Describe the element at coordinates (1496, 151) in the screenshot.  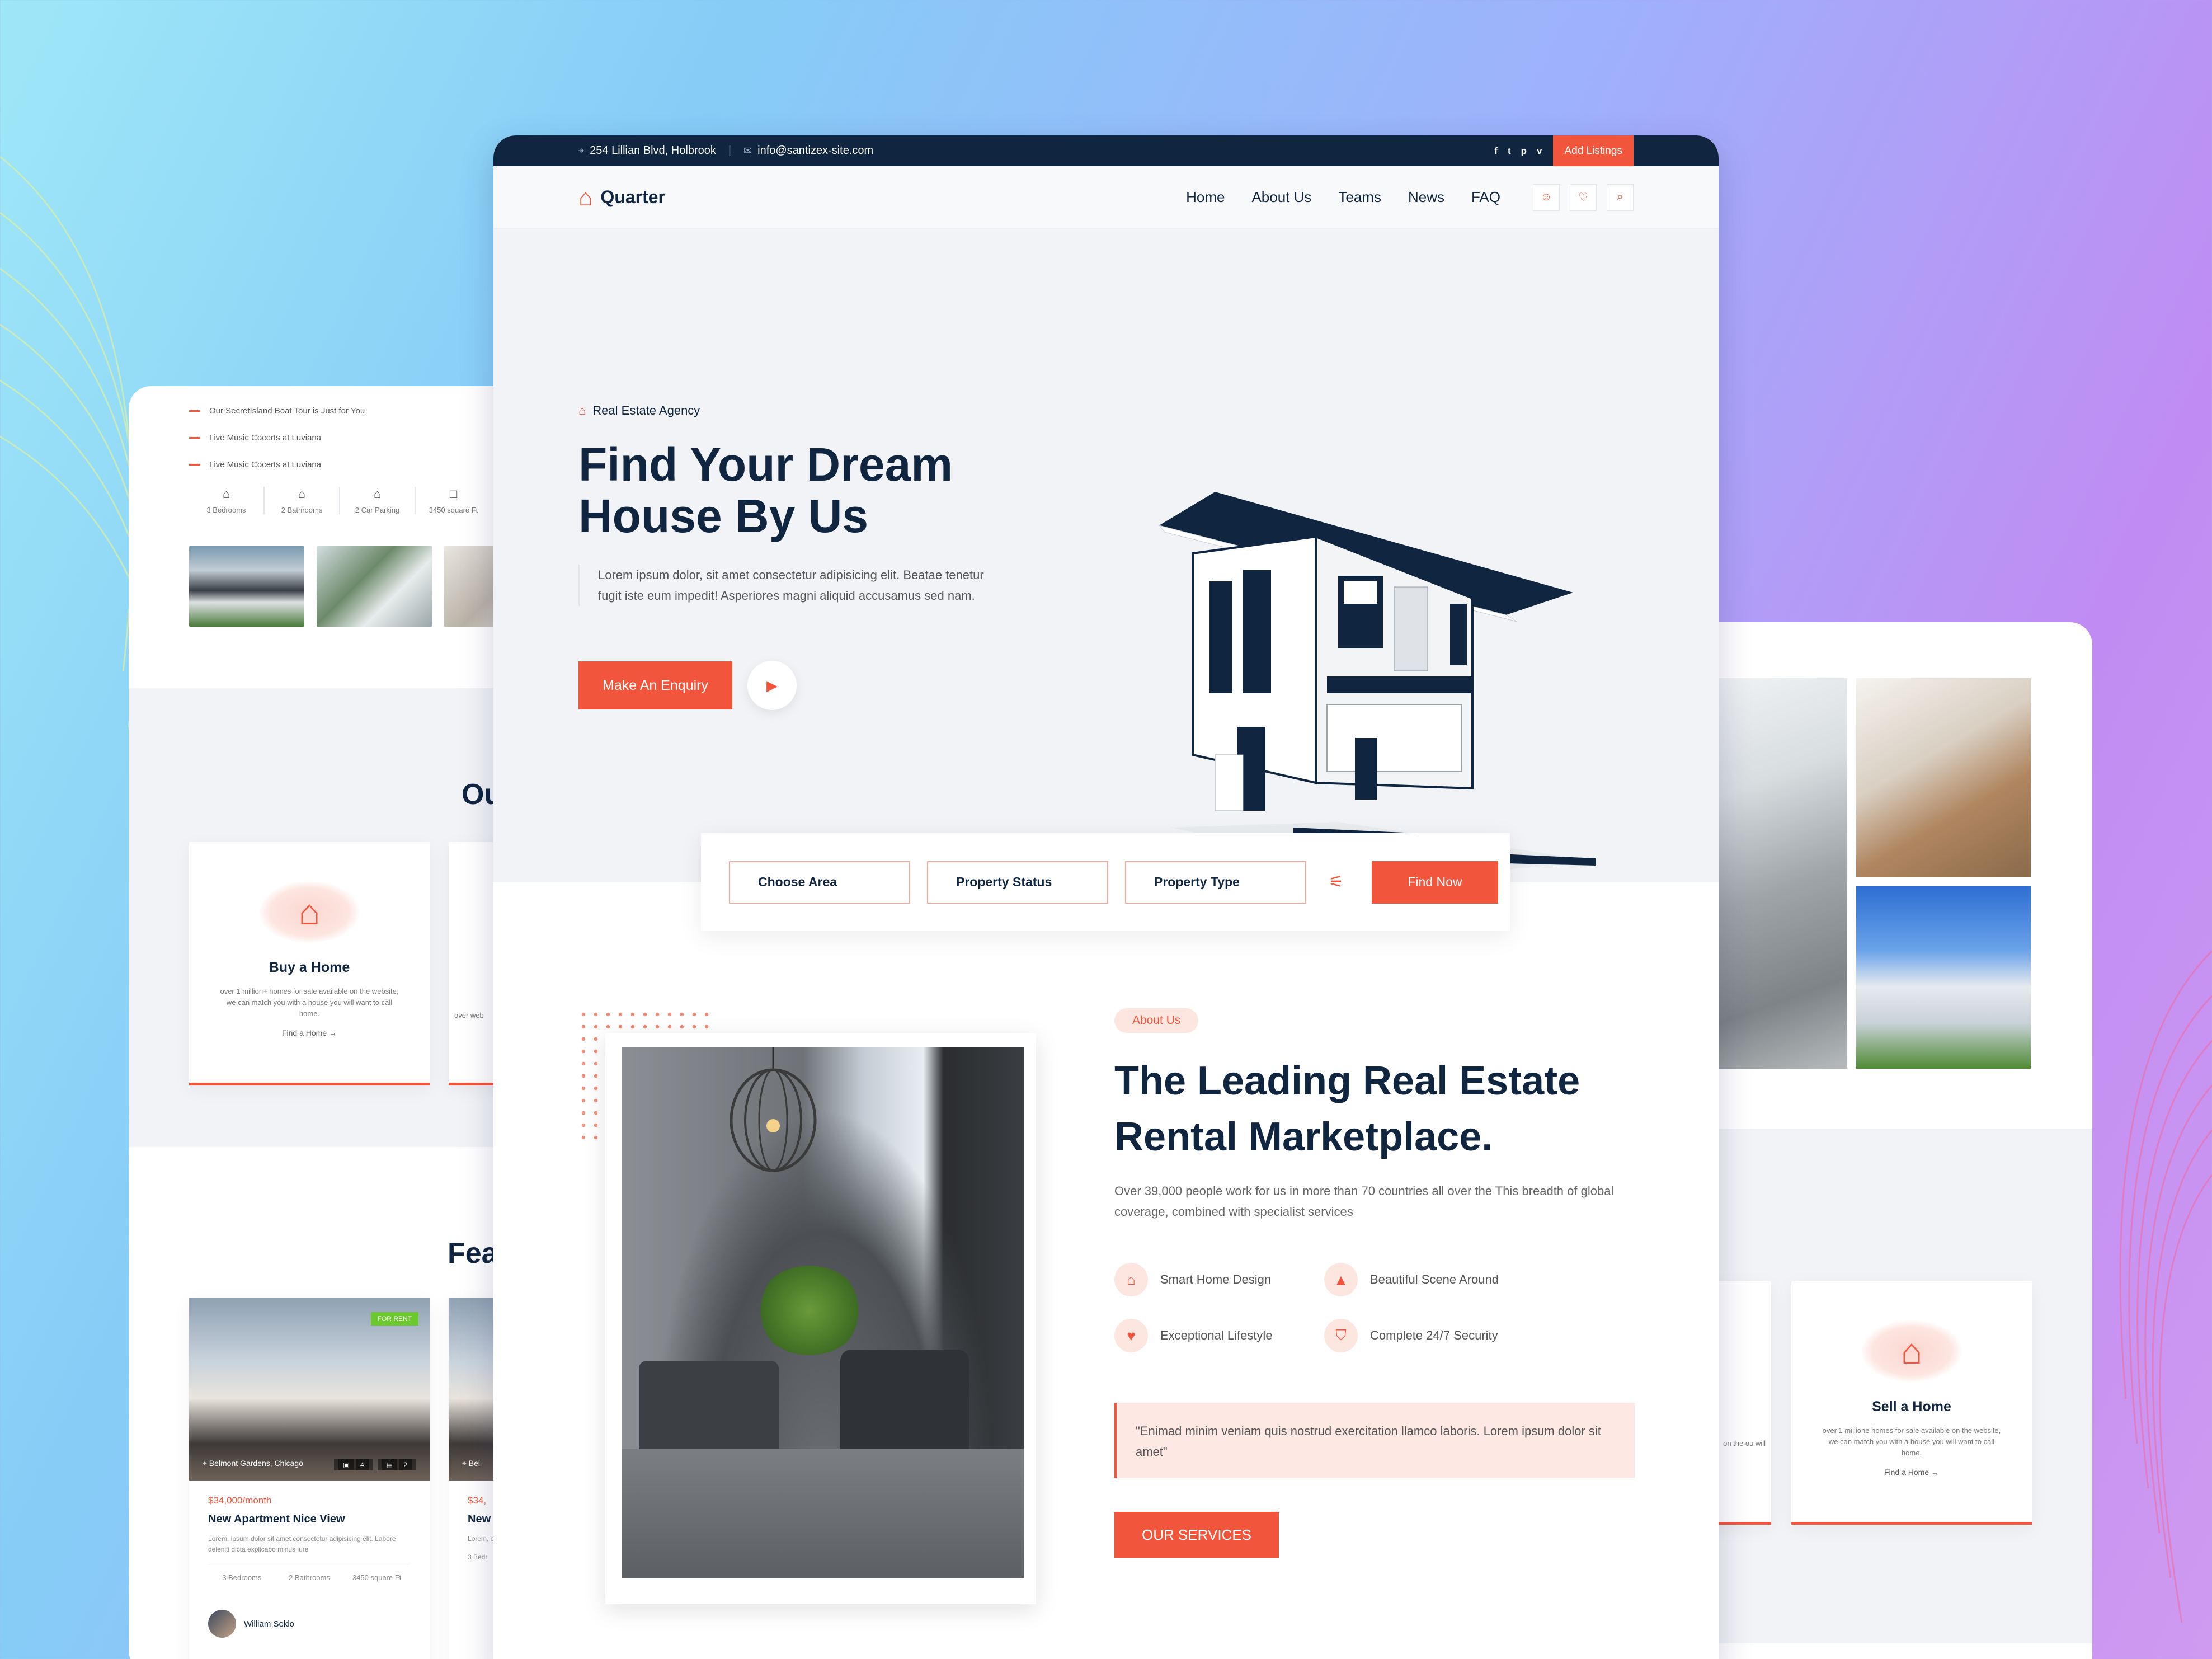
I see `facebook-icon: f` at that location.